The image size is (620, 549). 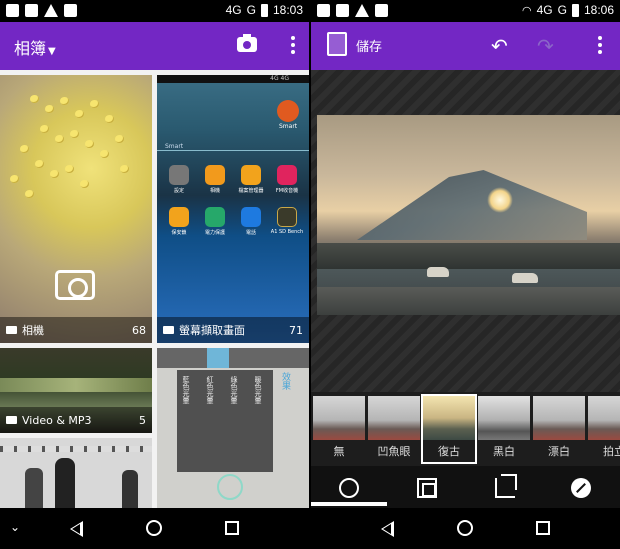 I want to click on exposure-tool-icon, so click(x=581, y=488).